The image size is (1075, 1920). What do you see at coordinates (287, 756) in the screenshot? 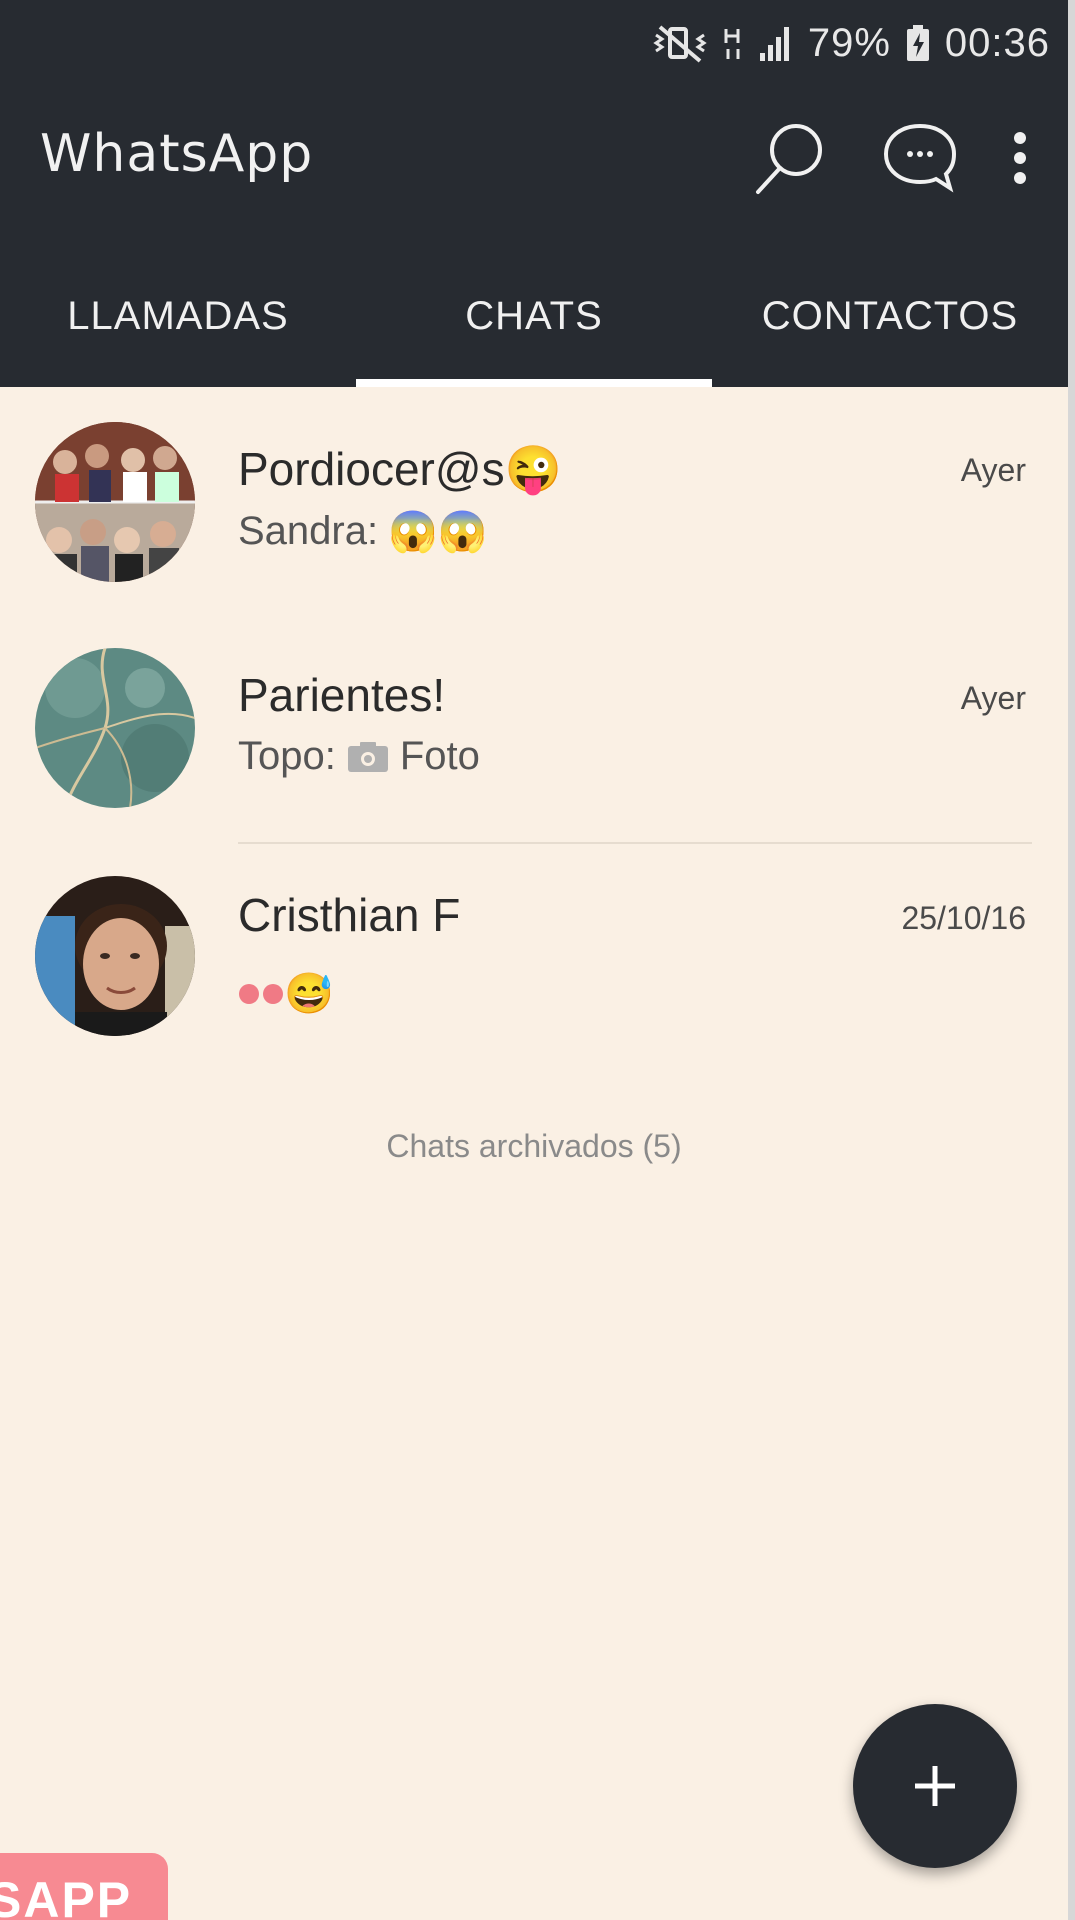
I see `preview-sender: Topo:` at bounding box center [287, 756].